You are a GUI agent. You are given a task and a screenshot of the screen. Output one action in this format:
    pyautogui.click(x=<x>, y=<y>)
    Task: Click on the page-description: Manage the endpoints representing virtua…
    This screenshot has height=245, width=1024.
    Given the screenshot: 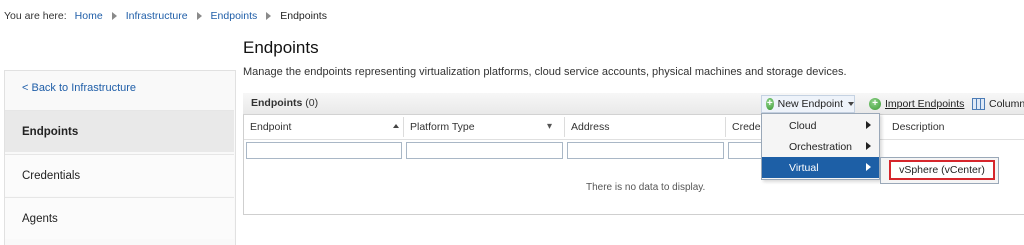 What is the action you would take?
    pyautogui.click(x=545, y=72)
    